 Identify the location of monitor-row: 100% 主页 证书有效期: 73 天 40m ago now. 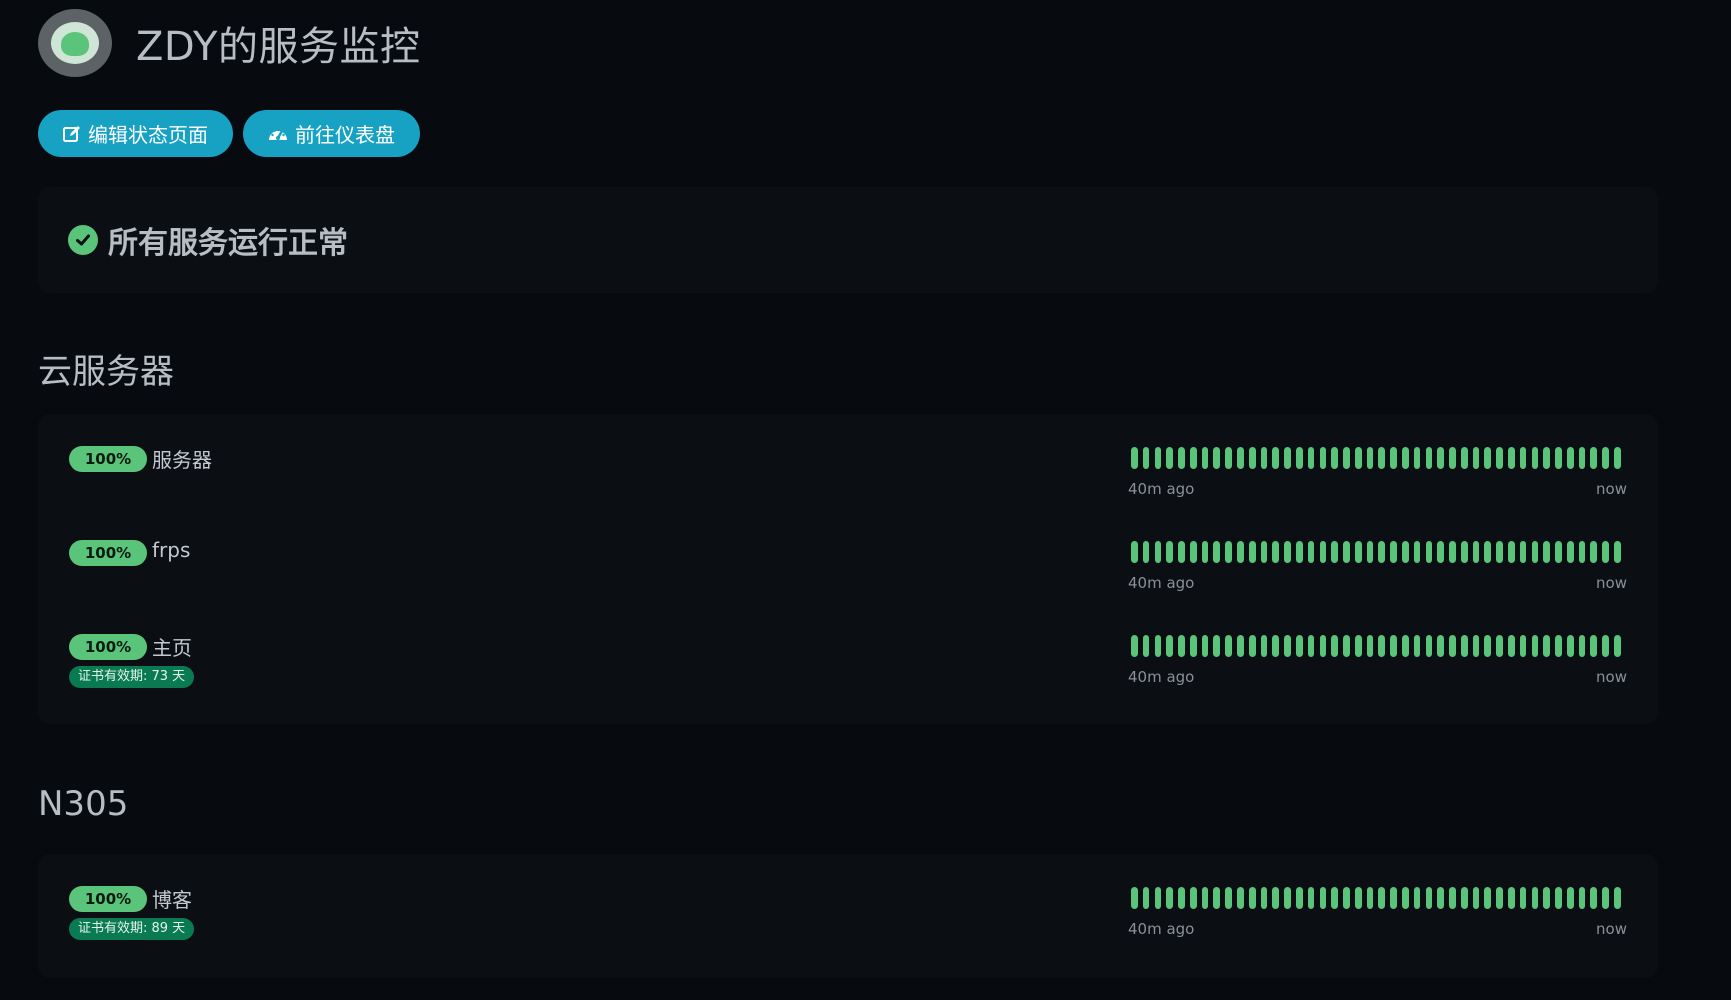
(848, 649).